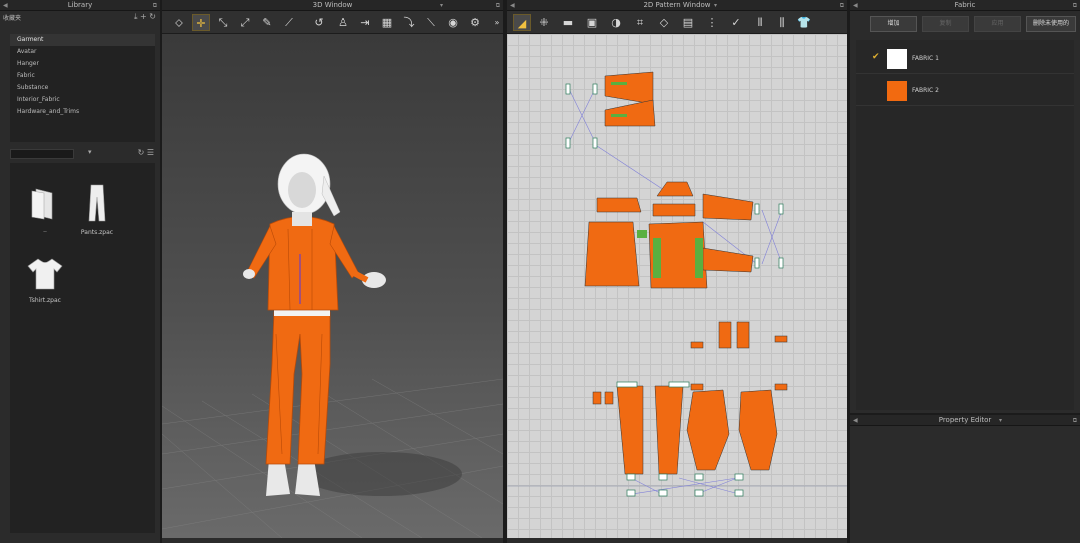 This screenshot has width=1080, height=543. Describe the element at coordinates (965, 225) in the screenshot. I see `fabric-list: ✔ FABRIC 1 FABRIC 2` at that location.